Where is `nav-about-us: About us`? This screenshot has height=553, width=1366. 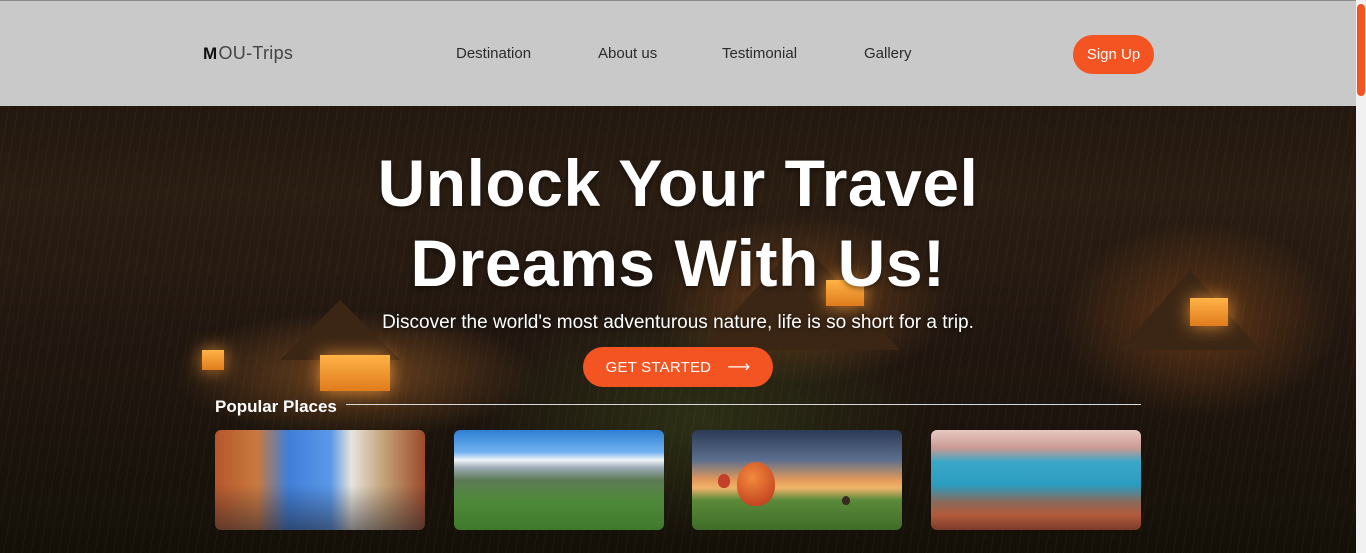 nav-about-us: About us is located at coordinates (627, 53).